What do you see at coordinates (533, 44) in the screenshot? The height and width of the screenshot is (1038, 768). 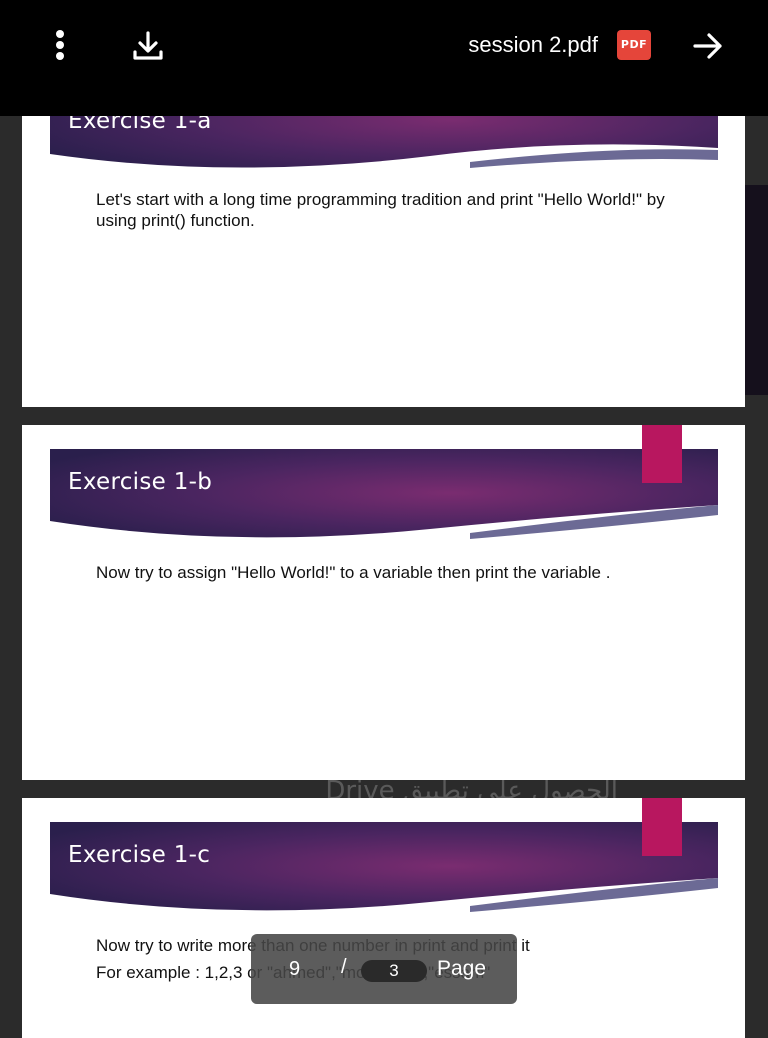 I see `document-title: session 2.pdf` at bounding box center [533, 44].